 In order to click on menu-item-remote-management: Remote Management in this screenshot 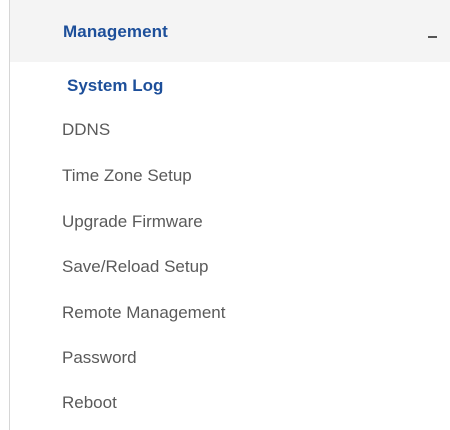, I will do `click(143, 313)`.